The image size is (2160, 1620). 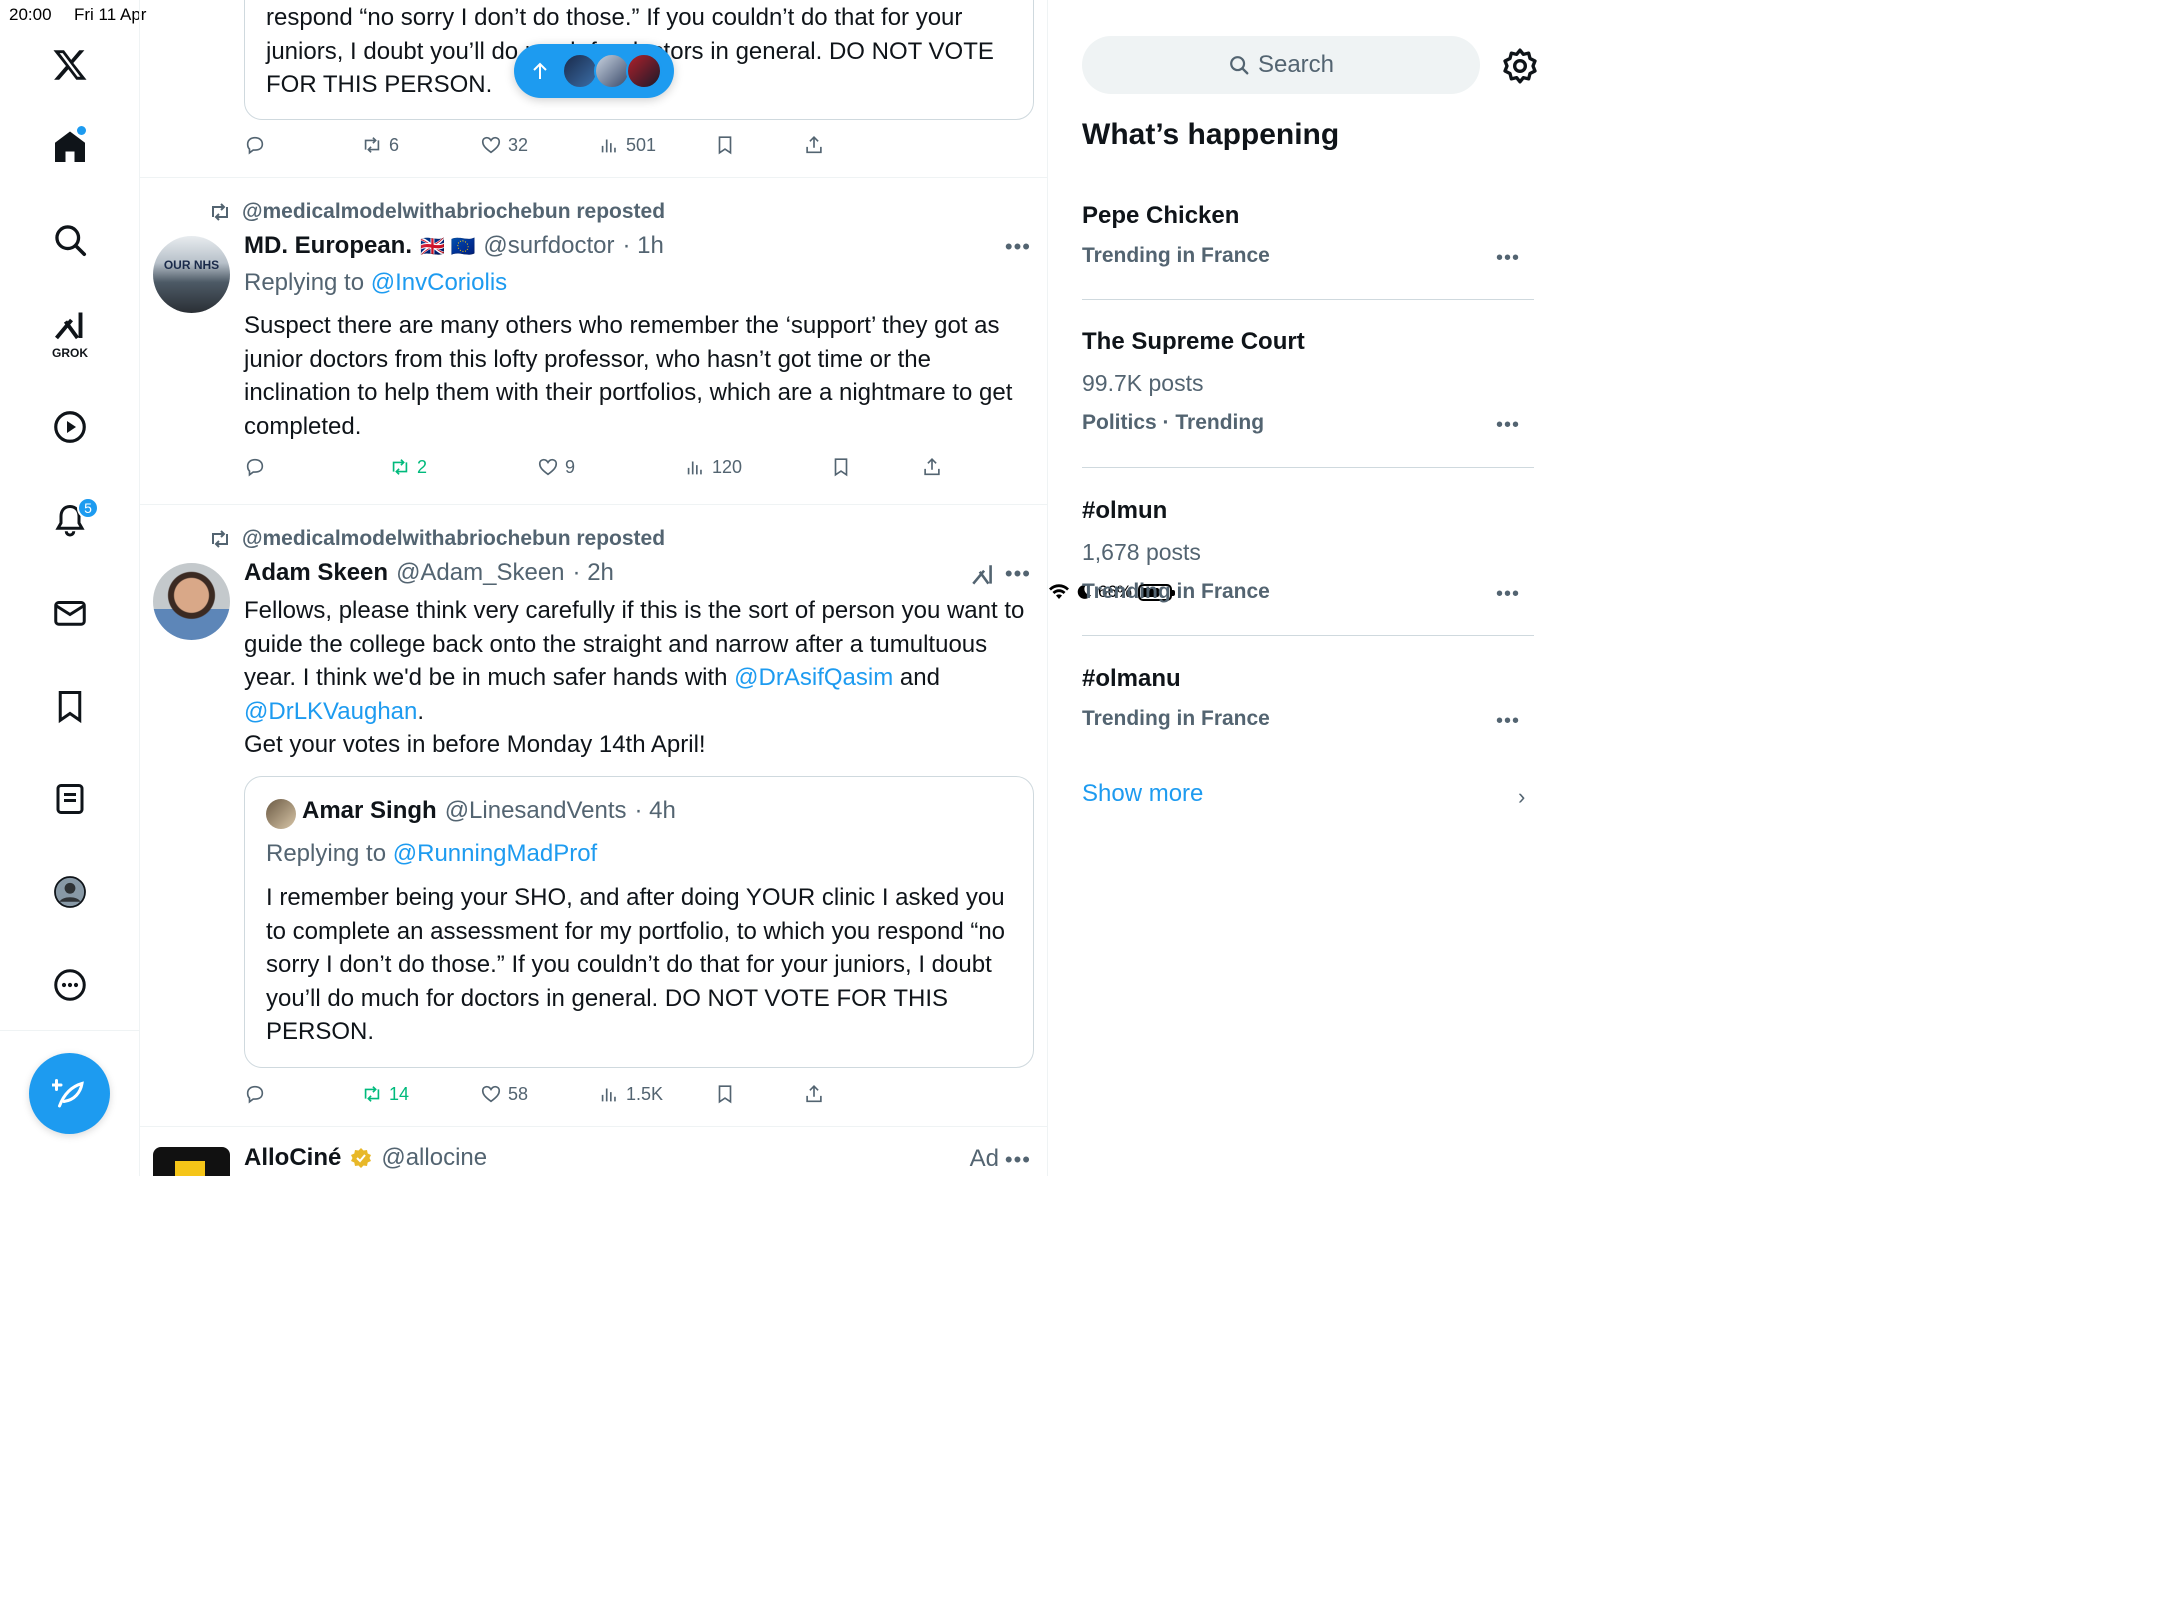 I want to click on mention-link-1: @DrAsifQasim, so click(x=813, y=677).